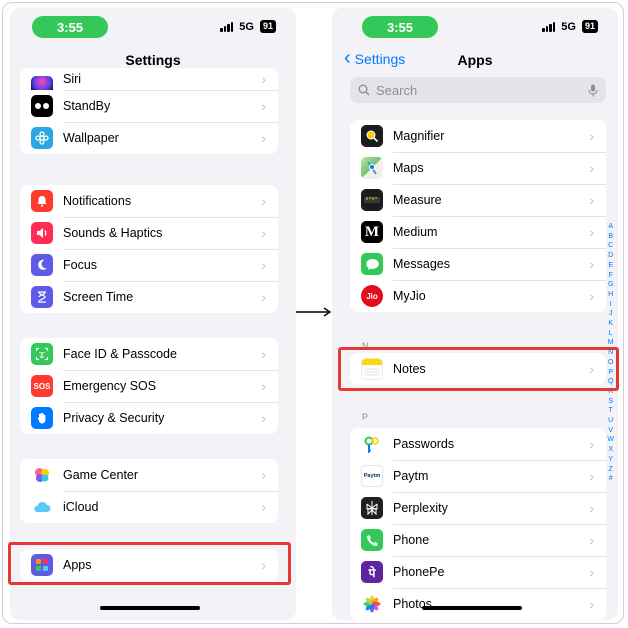 This screenshot has width=628, height=628. What do you see at coordinates (478, 604) in the screenshot?
I see `app-item-photos: Photos ›` at bounding box center [478, 604].